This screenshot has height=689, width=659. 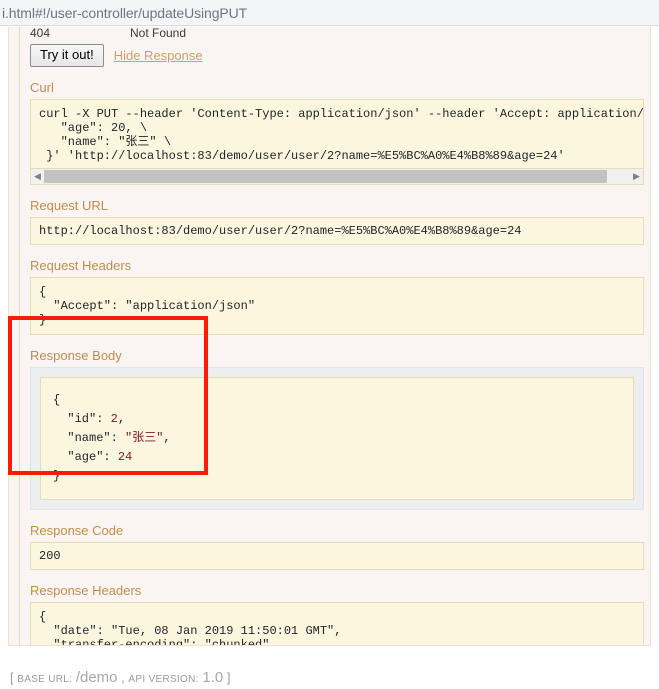 I want to click on curl-title: Curl, so click(x=42, y=87).